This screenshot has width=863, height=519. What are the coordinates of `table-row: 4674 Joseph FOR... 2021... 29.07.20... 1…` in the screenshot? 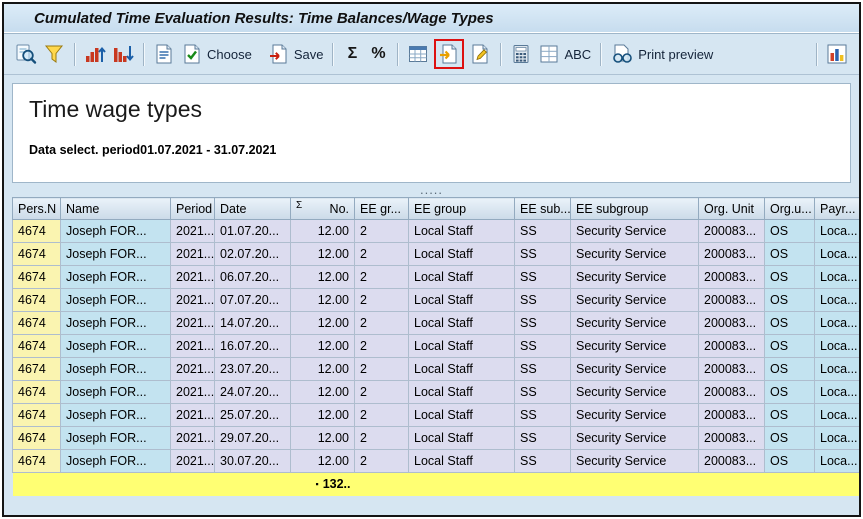 It's located at (435, 438).